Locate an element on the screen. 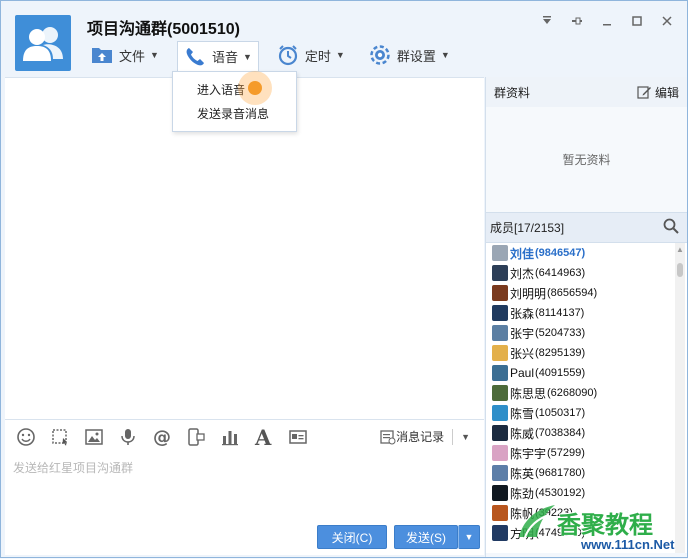 The image size is (688, 559). group-title: 项目沟通群(5001510) is located at coordinates (163, 29).